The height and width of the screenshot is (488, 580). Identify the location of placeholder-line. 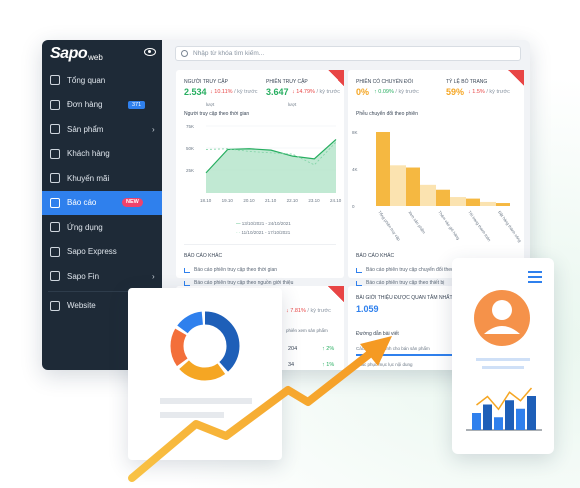
(206, 401).